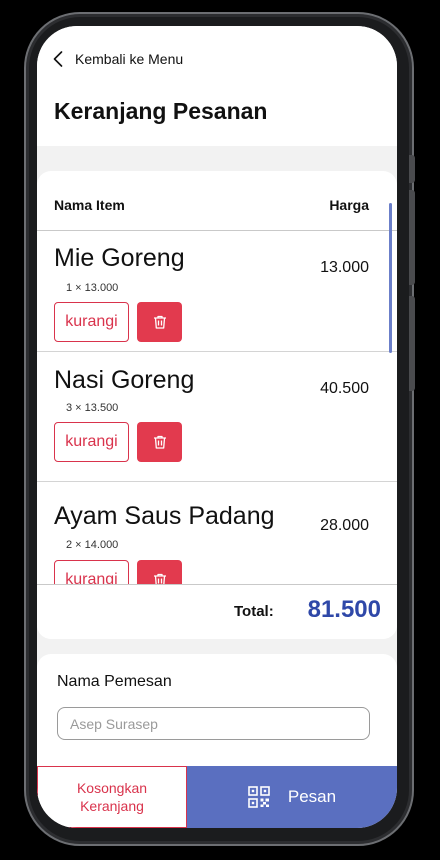 The image size is (440, 860). What do you see at coordinates (92, 408) in the screenshot?
I see `item-quantity: 3 × 13.500` at bounding box center [92, 408].